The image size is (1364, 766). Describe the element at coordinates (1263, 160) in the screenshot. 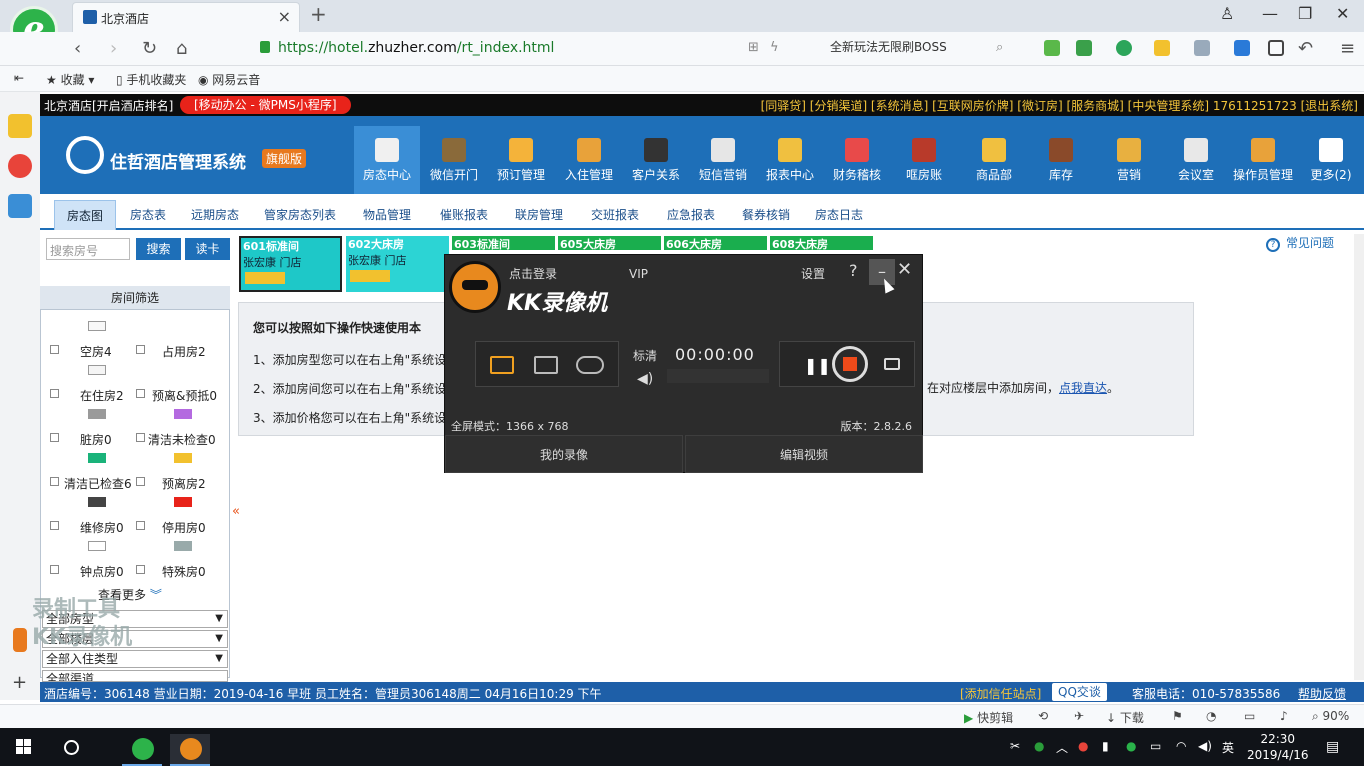

I see `nav-item-14: 操作员管理` at that location.